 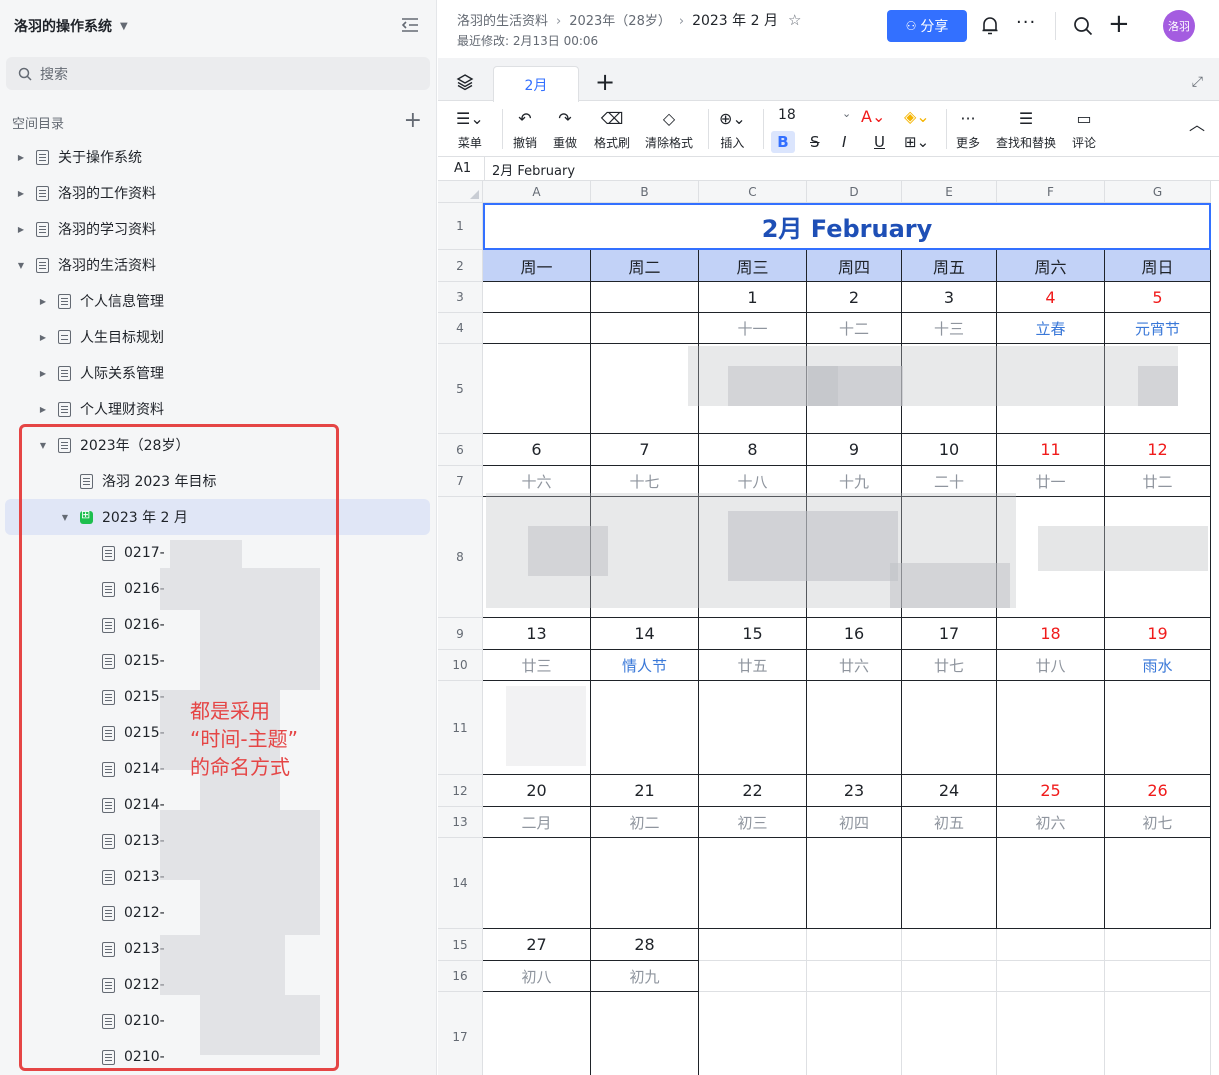 I want to click on date-cell: 16, so click(x=854, y=634).